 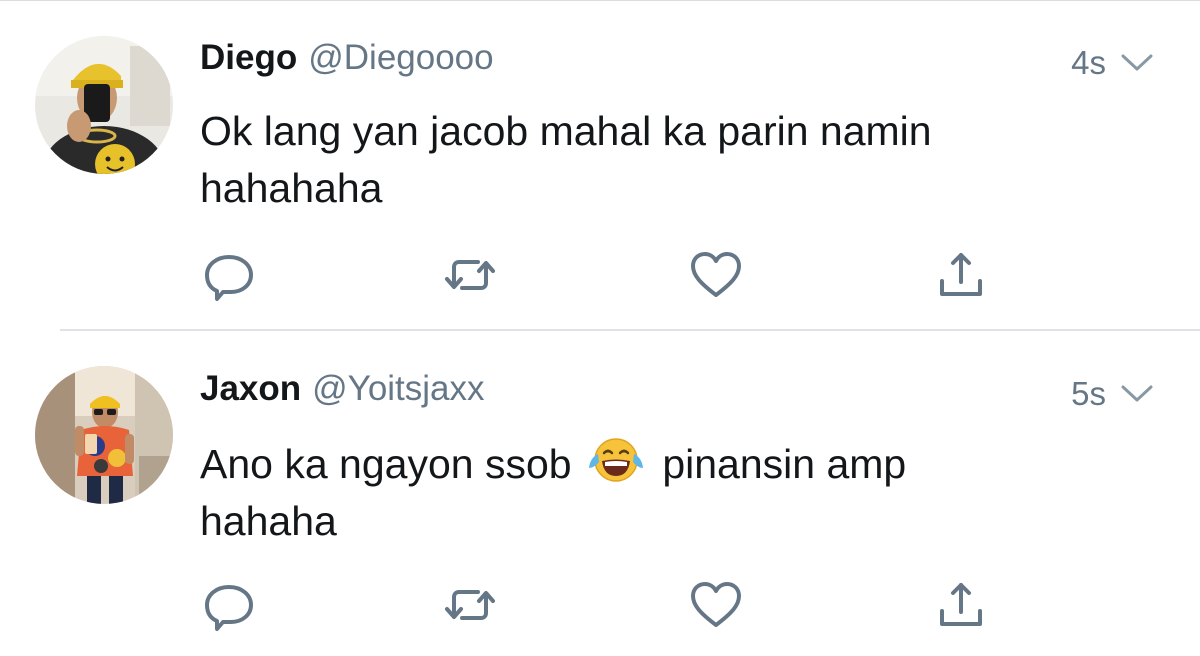 What do you see at coordinates (268, 521) in the screenshot?
I see `tweet-text-line: hahaha` at bounding box center [268, 521].